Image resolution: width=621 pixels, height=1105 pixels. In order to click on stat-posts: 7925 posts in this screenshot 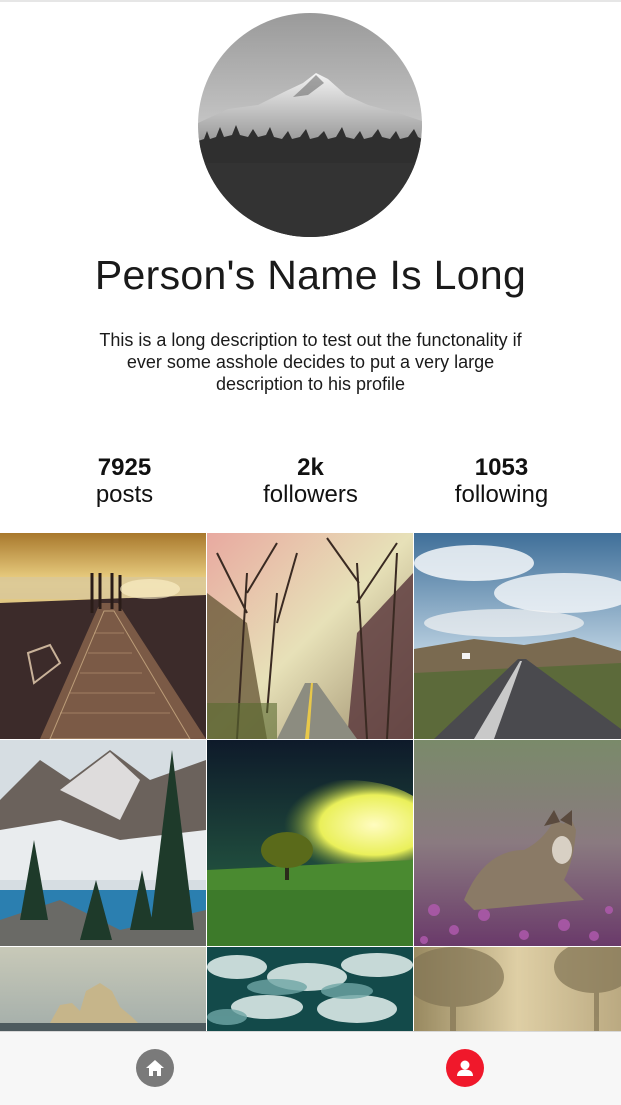, I will do `click(124, 480)`.